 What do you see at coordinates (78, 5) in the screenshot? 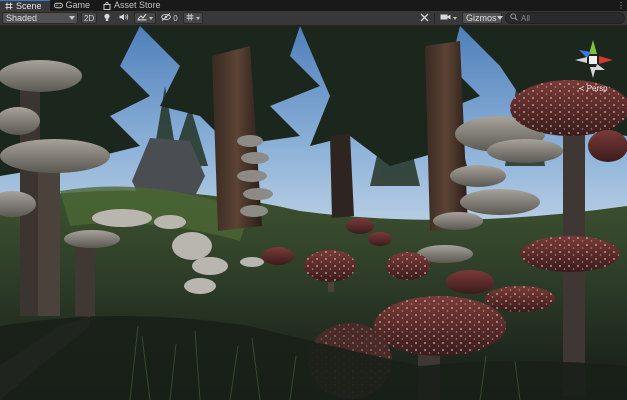
I see `tab-label: Game` at bounding box center [78, 5].